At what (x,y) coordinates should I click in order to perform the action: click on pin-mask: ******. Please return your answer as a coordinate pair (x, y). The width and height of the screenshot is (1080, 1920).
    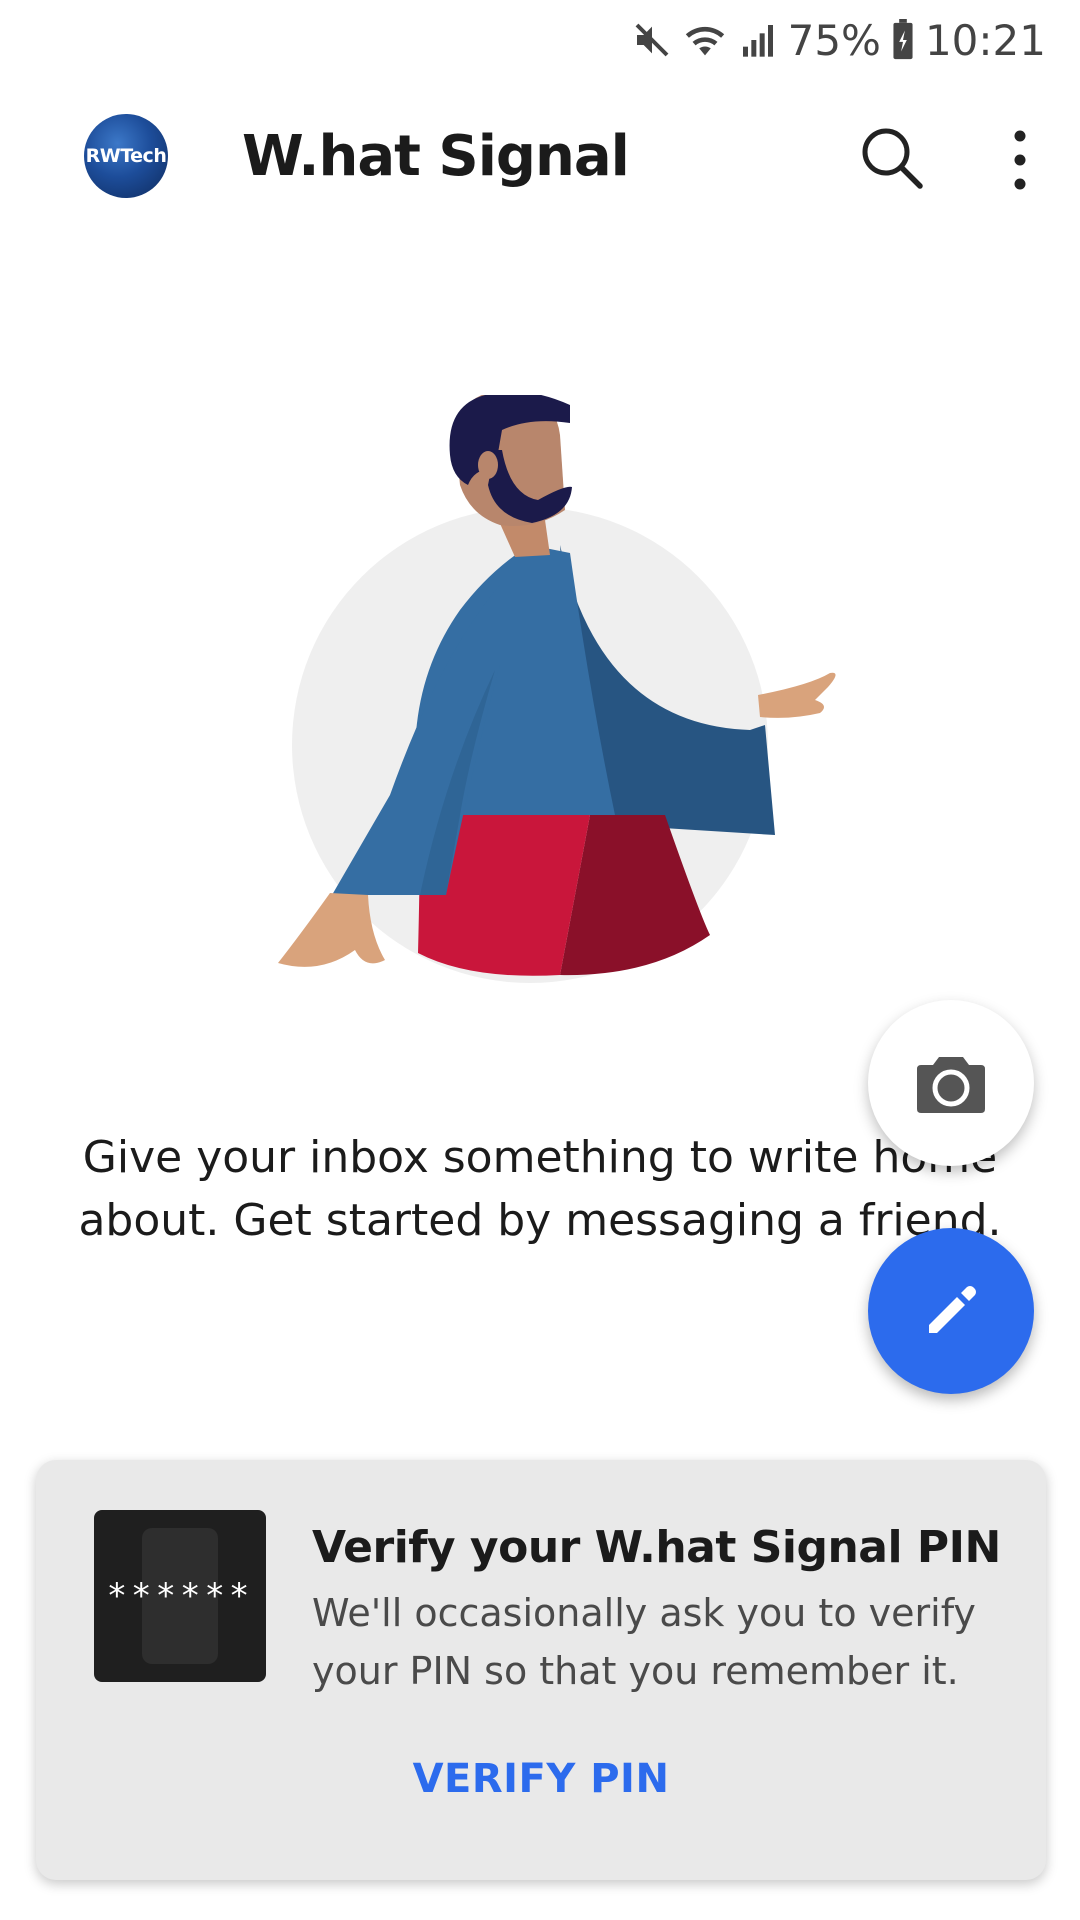
    Looking at the image, I should click on (180, 1596).